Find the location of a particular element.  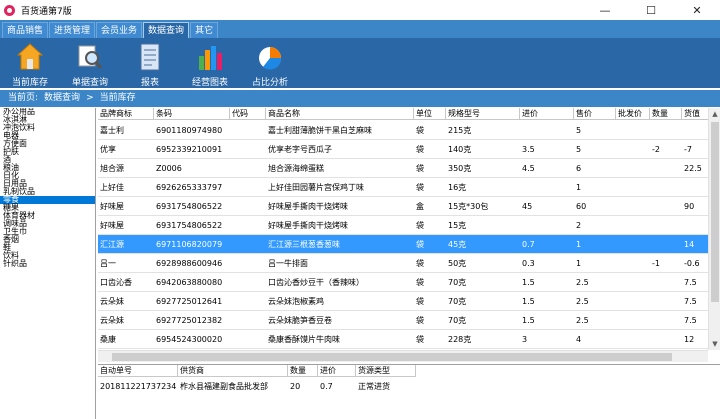

column-header: 规格型号 is located at coordinates (483, 114).